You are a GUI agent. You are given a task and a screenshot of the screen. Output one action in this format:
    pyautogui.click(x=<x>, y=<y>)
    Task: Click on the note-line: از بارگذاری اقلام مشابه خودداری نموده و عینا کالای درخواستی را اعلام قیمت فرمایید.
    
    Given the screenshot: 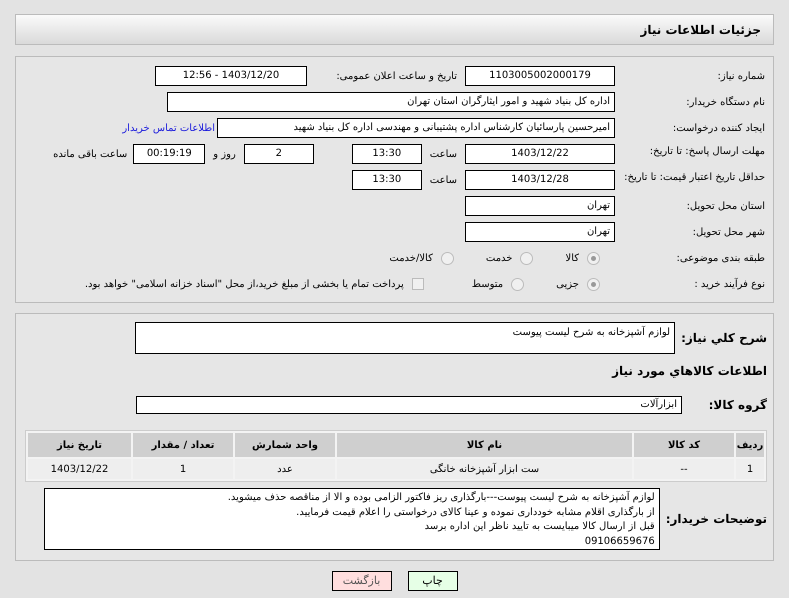 What is the action you would take?
    pyautogui.click(x=475, y=513)
    